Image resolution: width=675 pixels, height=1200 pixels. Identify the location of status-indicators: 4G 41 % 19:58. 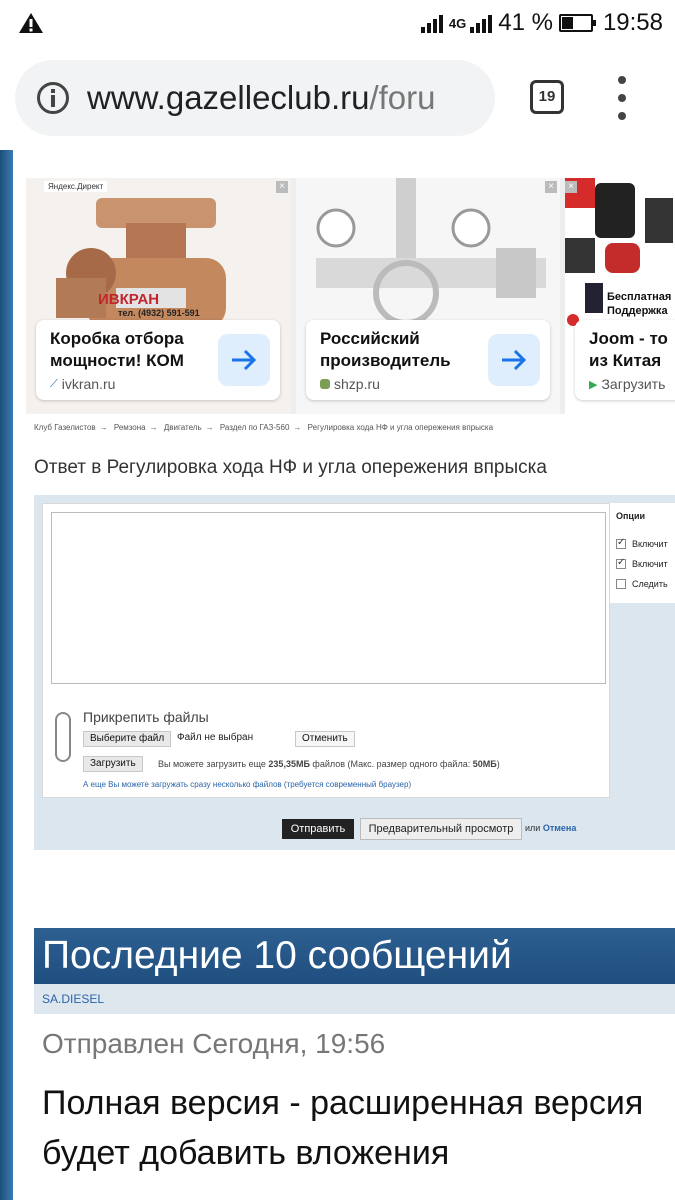
(541, 23).